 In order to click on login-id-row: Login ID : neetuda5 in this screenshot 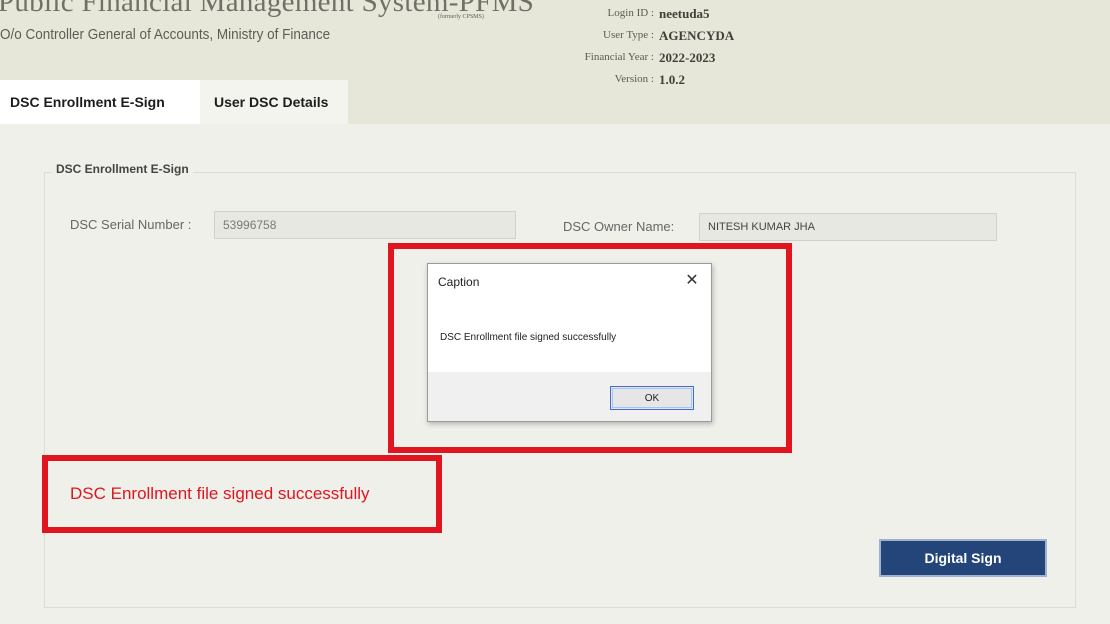, I will do `click(676, 15)`.